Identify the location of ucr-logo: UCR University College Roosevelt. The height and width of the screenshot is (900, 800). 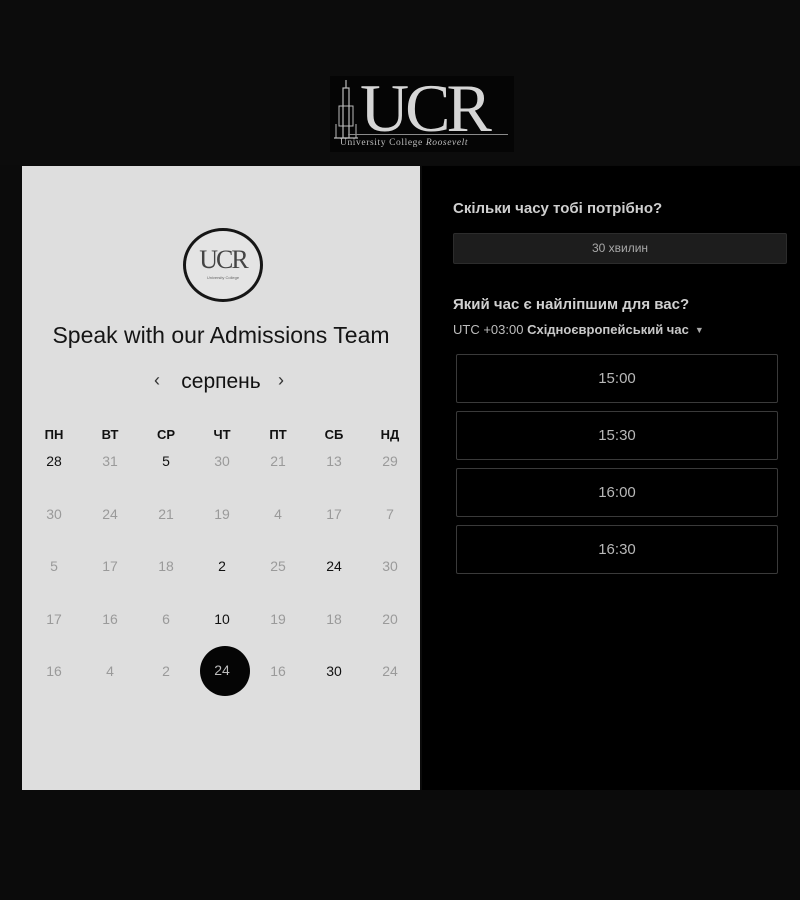
(422, 111).